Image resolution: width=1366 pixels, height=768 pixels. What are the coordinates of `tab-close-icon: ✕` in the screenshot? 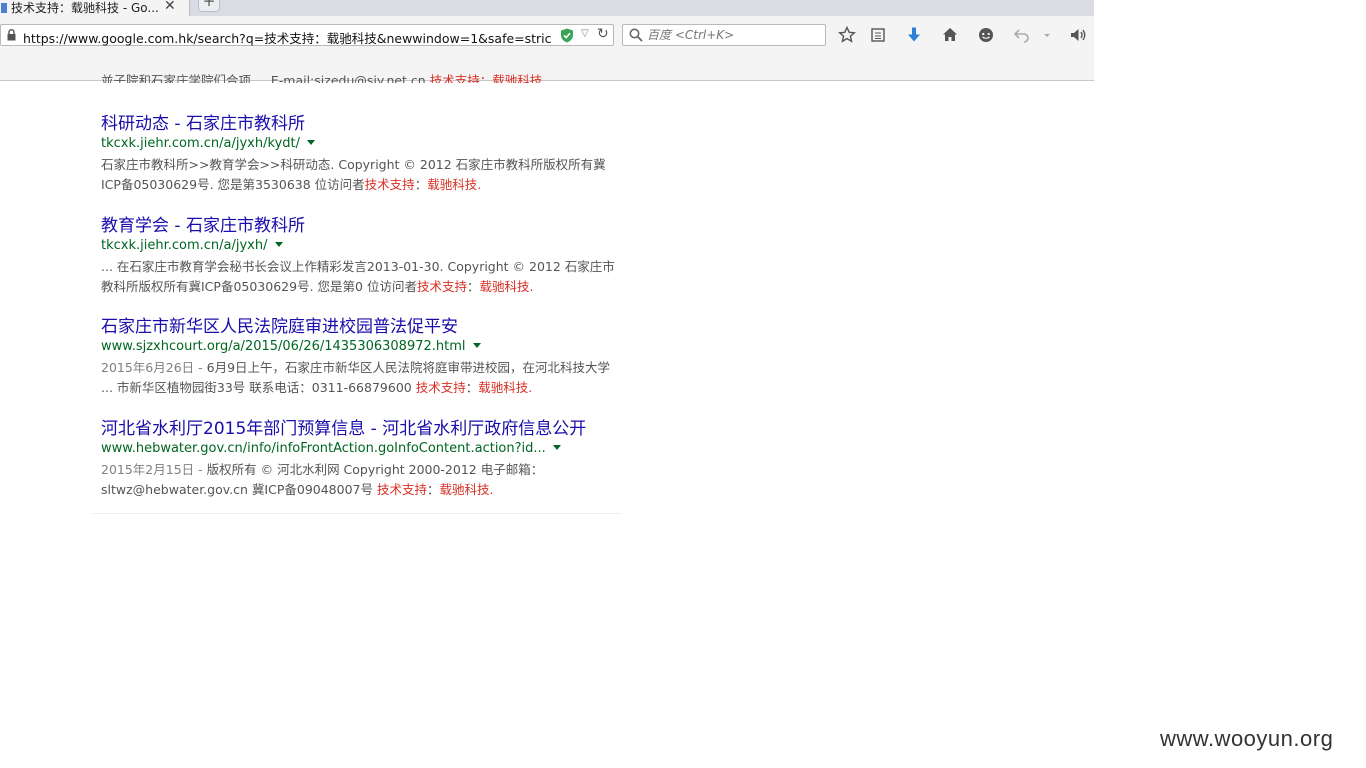 It's located at (170, 7).